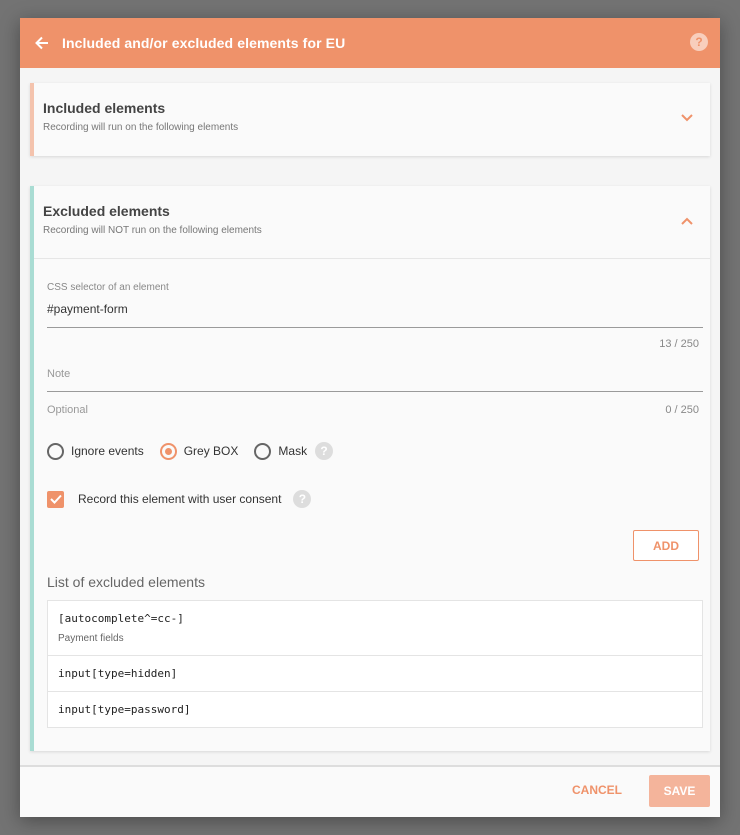 This screenshot has width=740, height=835. Describe the element at coordinates (168, 451) in the screenshot. I see `radio-checked-icon` at that location.